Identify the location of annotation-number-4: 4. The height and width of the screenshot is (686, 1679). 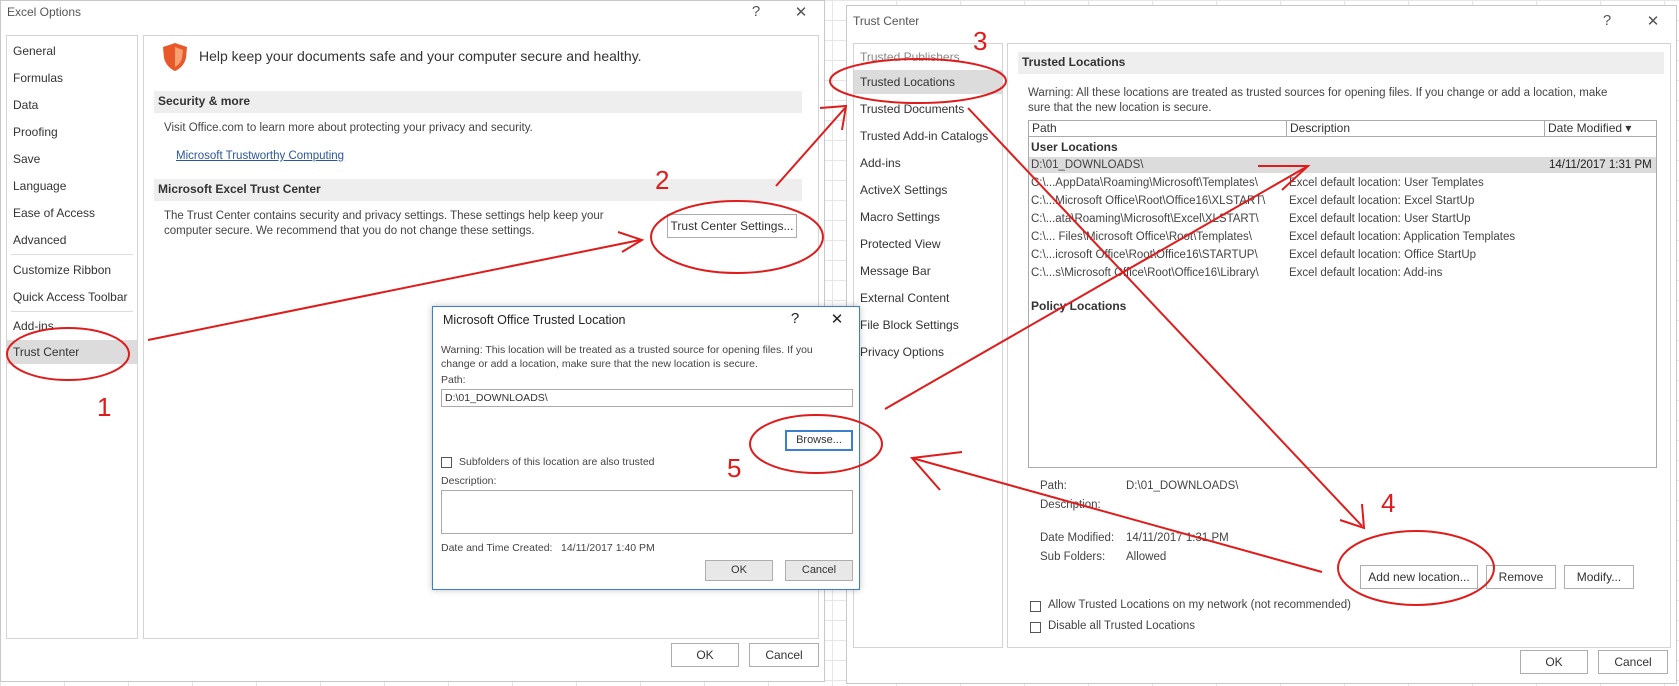
(1388, 503).